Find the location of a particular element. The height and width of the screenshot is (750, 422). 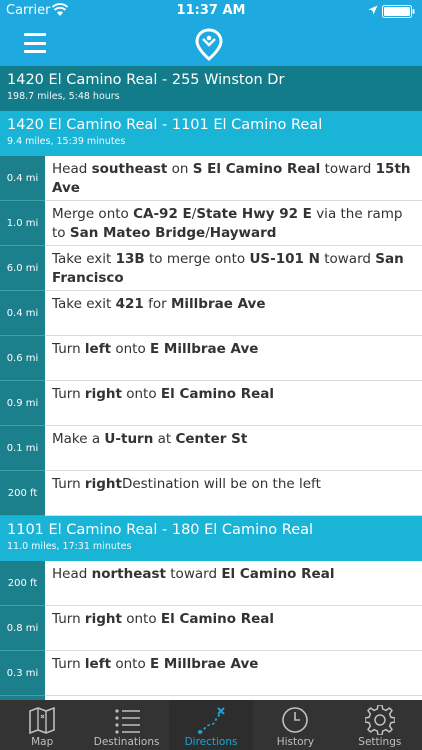

gear-icon is located at coordinates (379, 720).